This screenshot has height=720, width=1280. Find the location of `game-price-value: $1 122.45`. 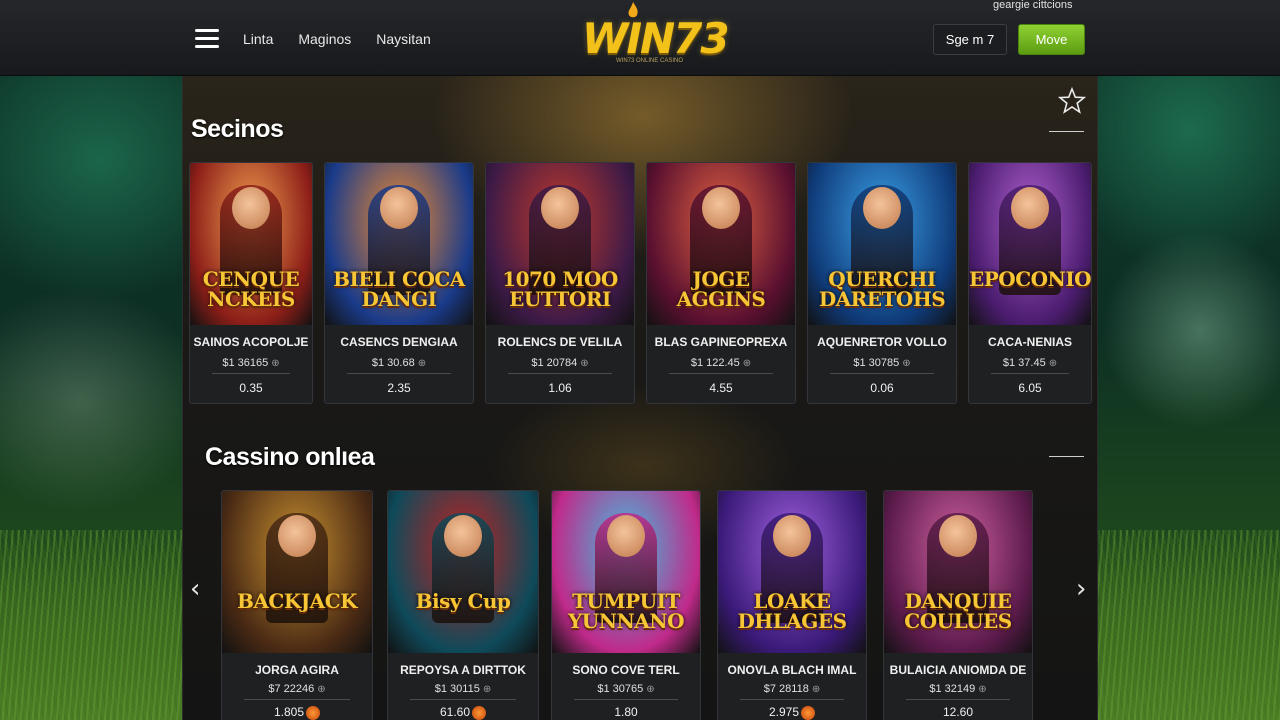

game-price-value: $1 122.45 is located at coordinates (715, 363).